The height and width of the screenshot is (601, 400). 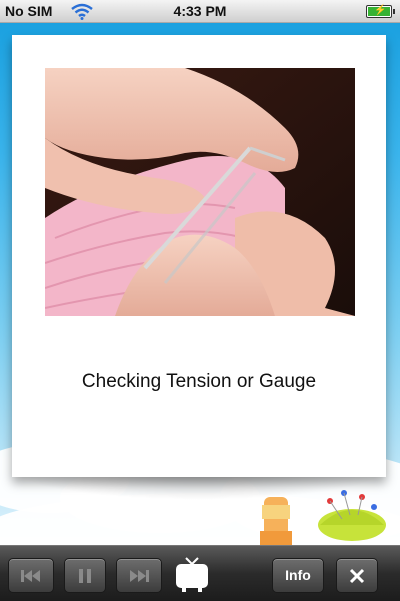 I want to click on status-bar: No SIM 4:33 PM ⚡, so click(x=200, y=11).